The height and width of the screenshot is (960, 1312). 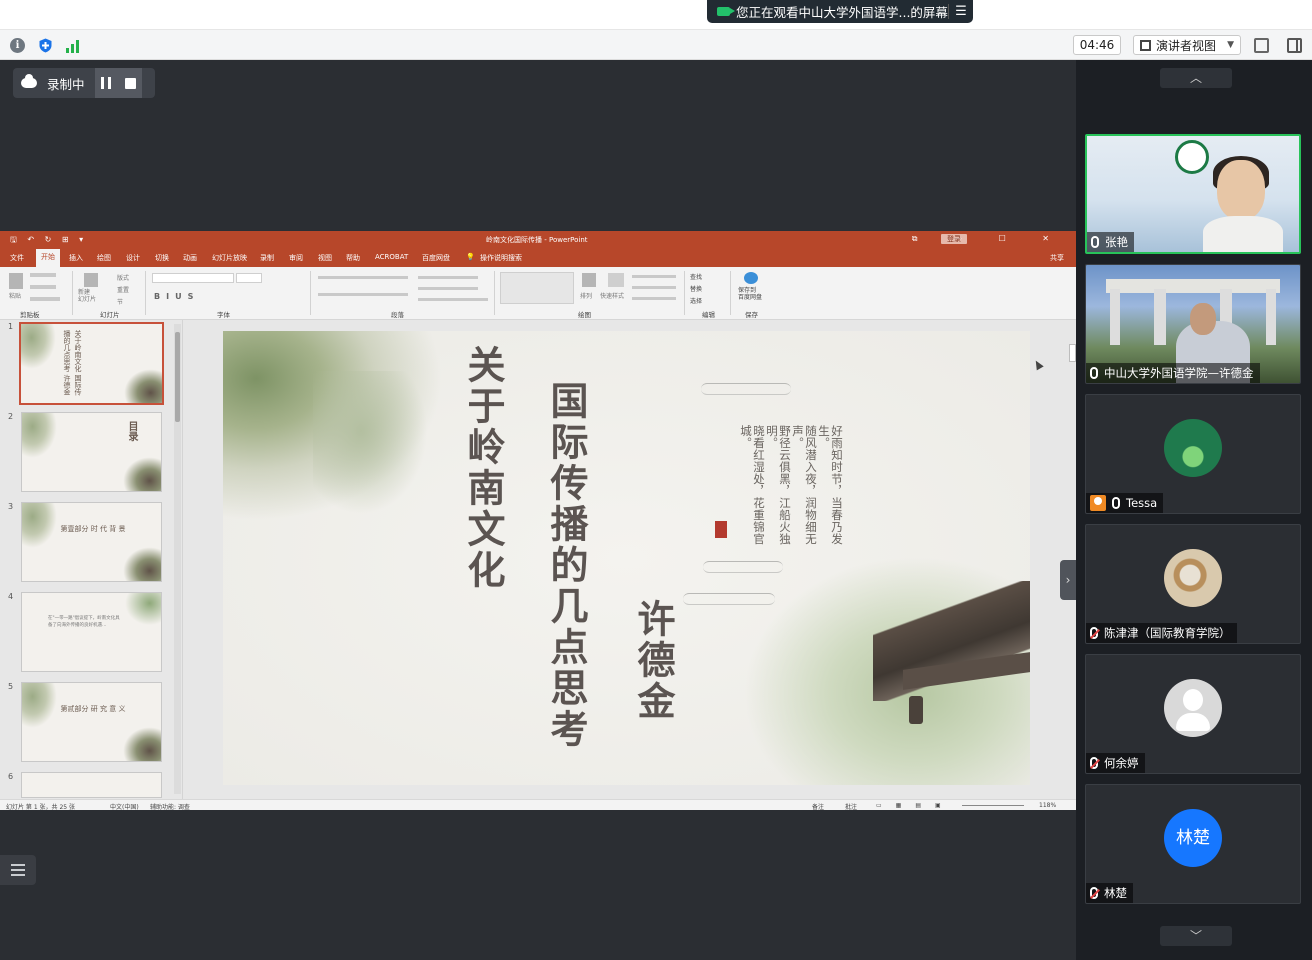 I want to click on new-slide-icon, so click(x=91, y=280).